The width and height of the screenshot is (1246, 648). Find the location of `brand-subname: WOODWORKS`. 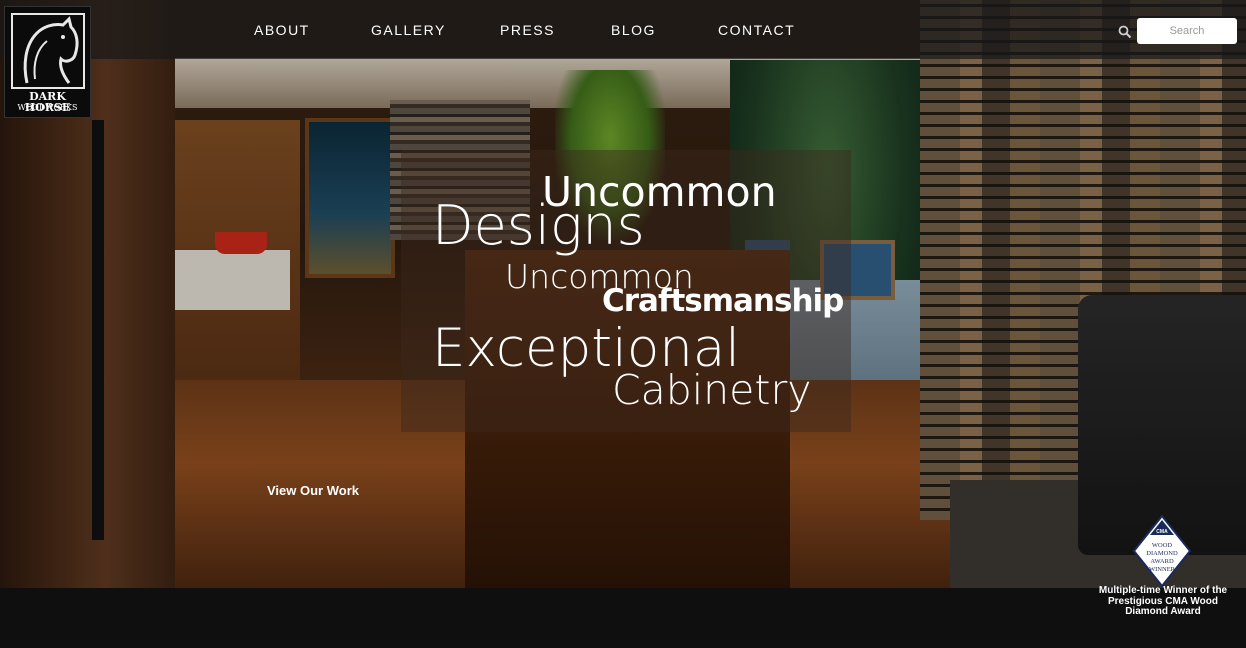

brand-subname: WOODWORKS is located at coordinates (47, 107).